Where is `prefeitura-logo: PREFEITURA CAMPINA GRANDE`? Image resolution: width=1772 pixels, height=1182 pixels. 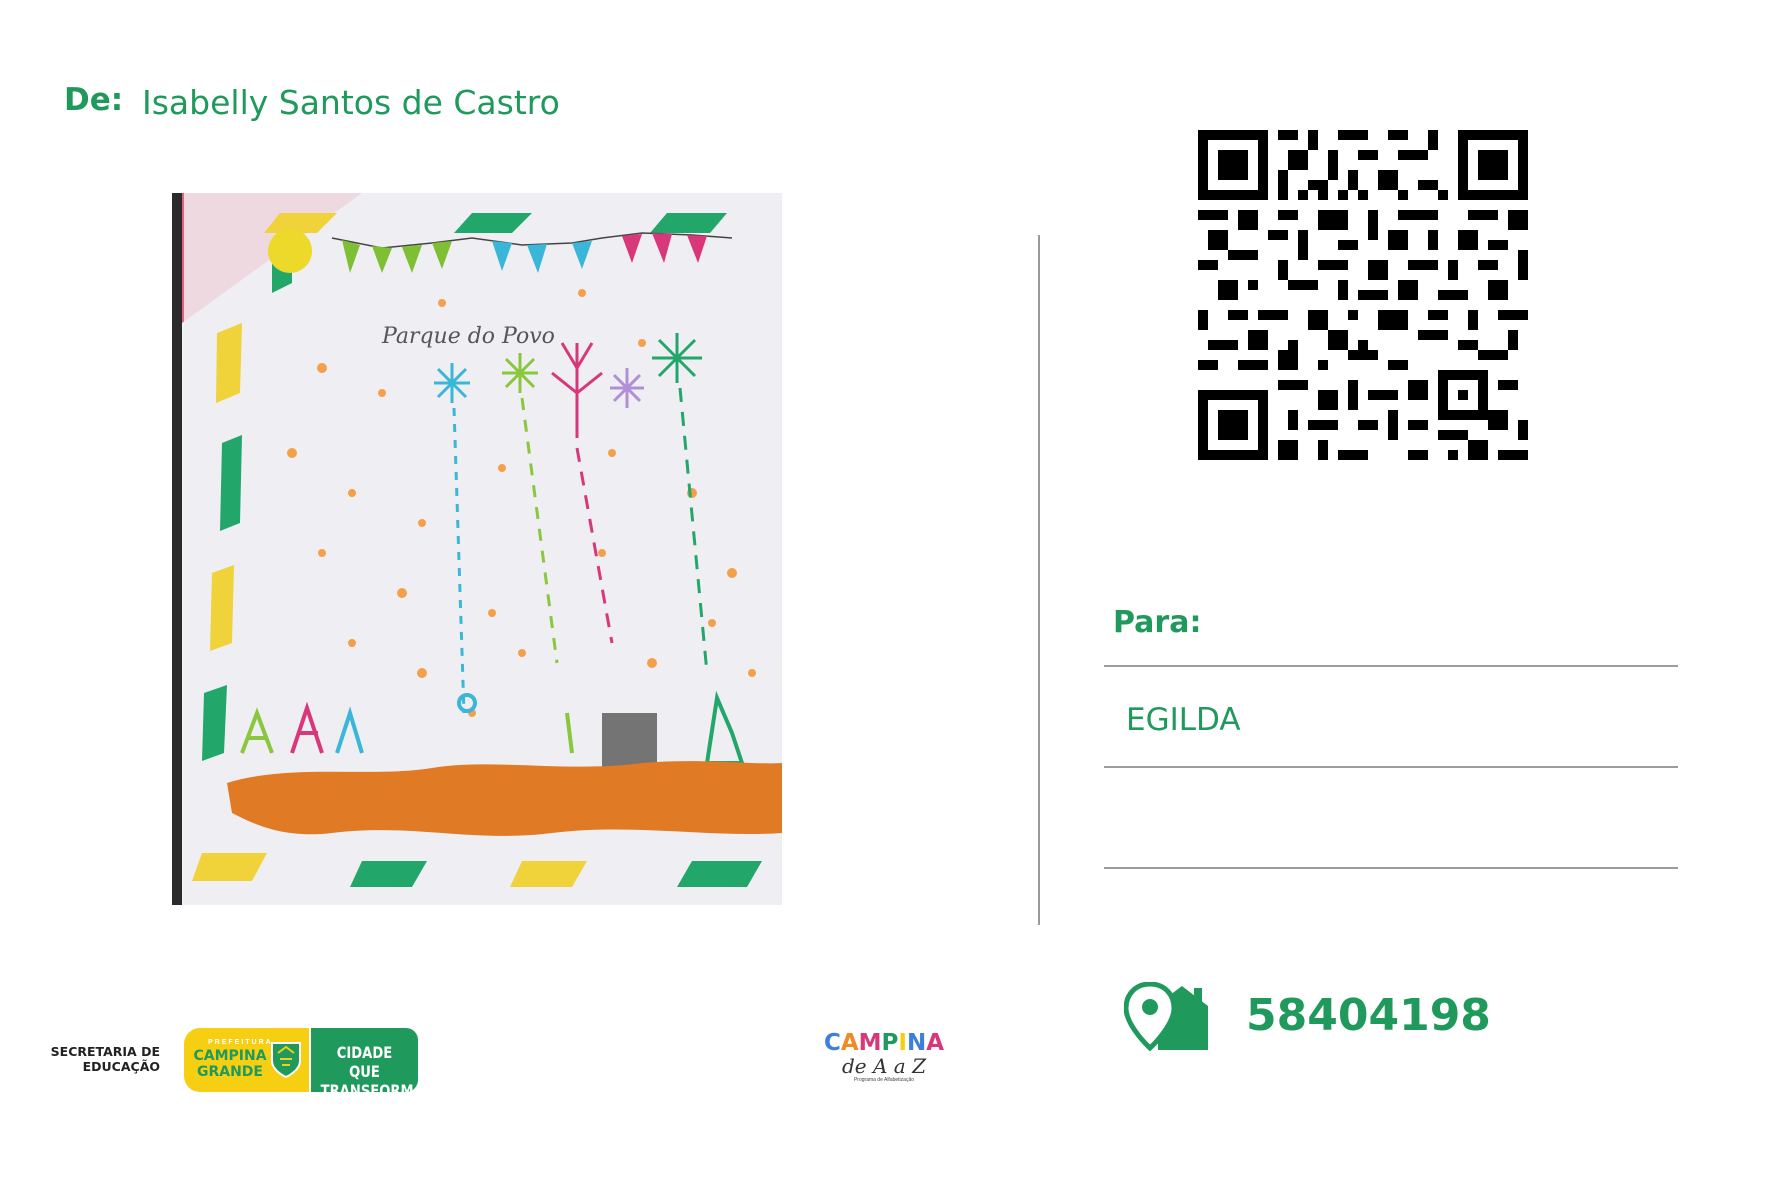
prefeitura-logo: PREFEITURA CAMPINA GRANDE is located at coordinates (246, 1060).